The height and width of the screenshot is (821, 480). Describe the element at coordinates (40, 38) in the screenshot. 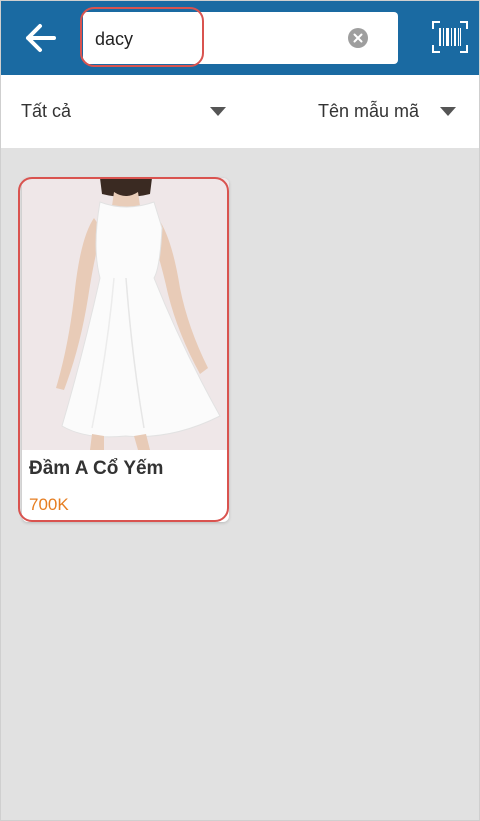

I see `back-arrow-icon` at that location.